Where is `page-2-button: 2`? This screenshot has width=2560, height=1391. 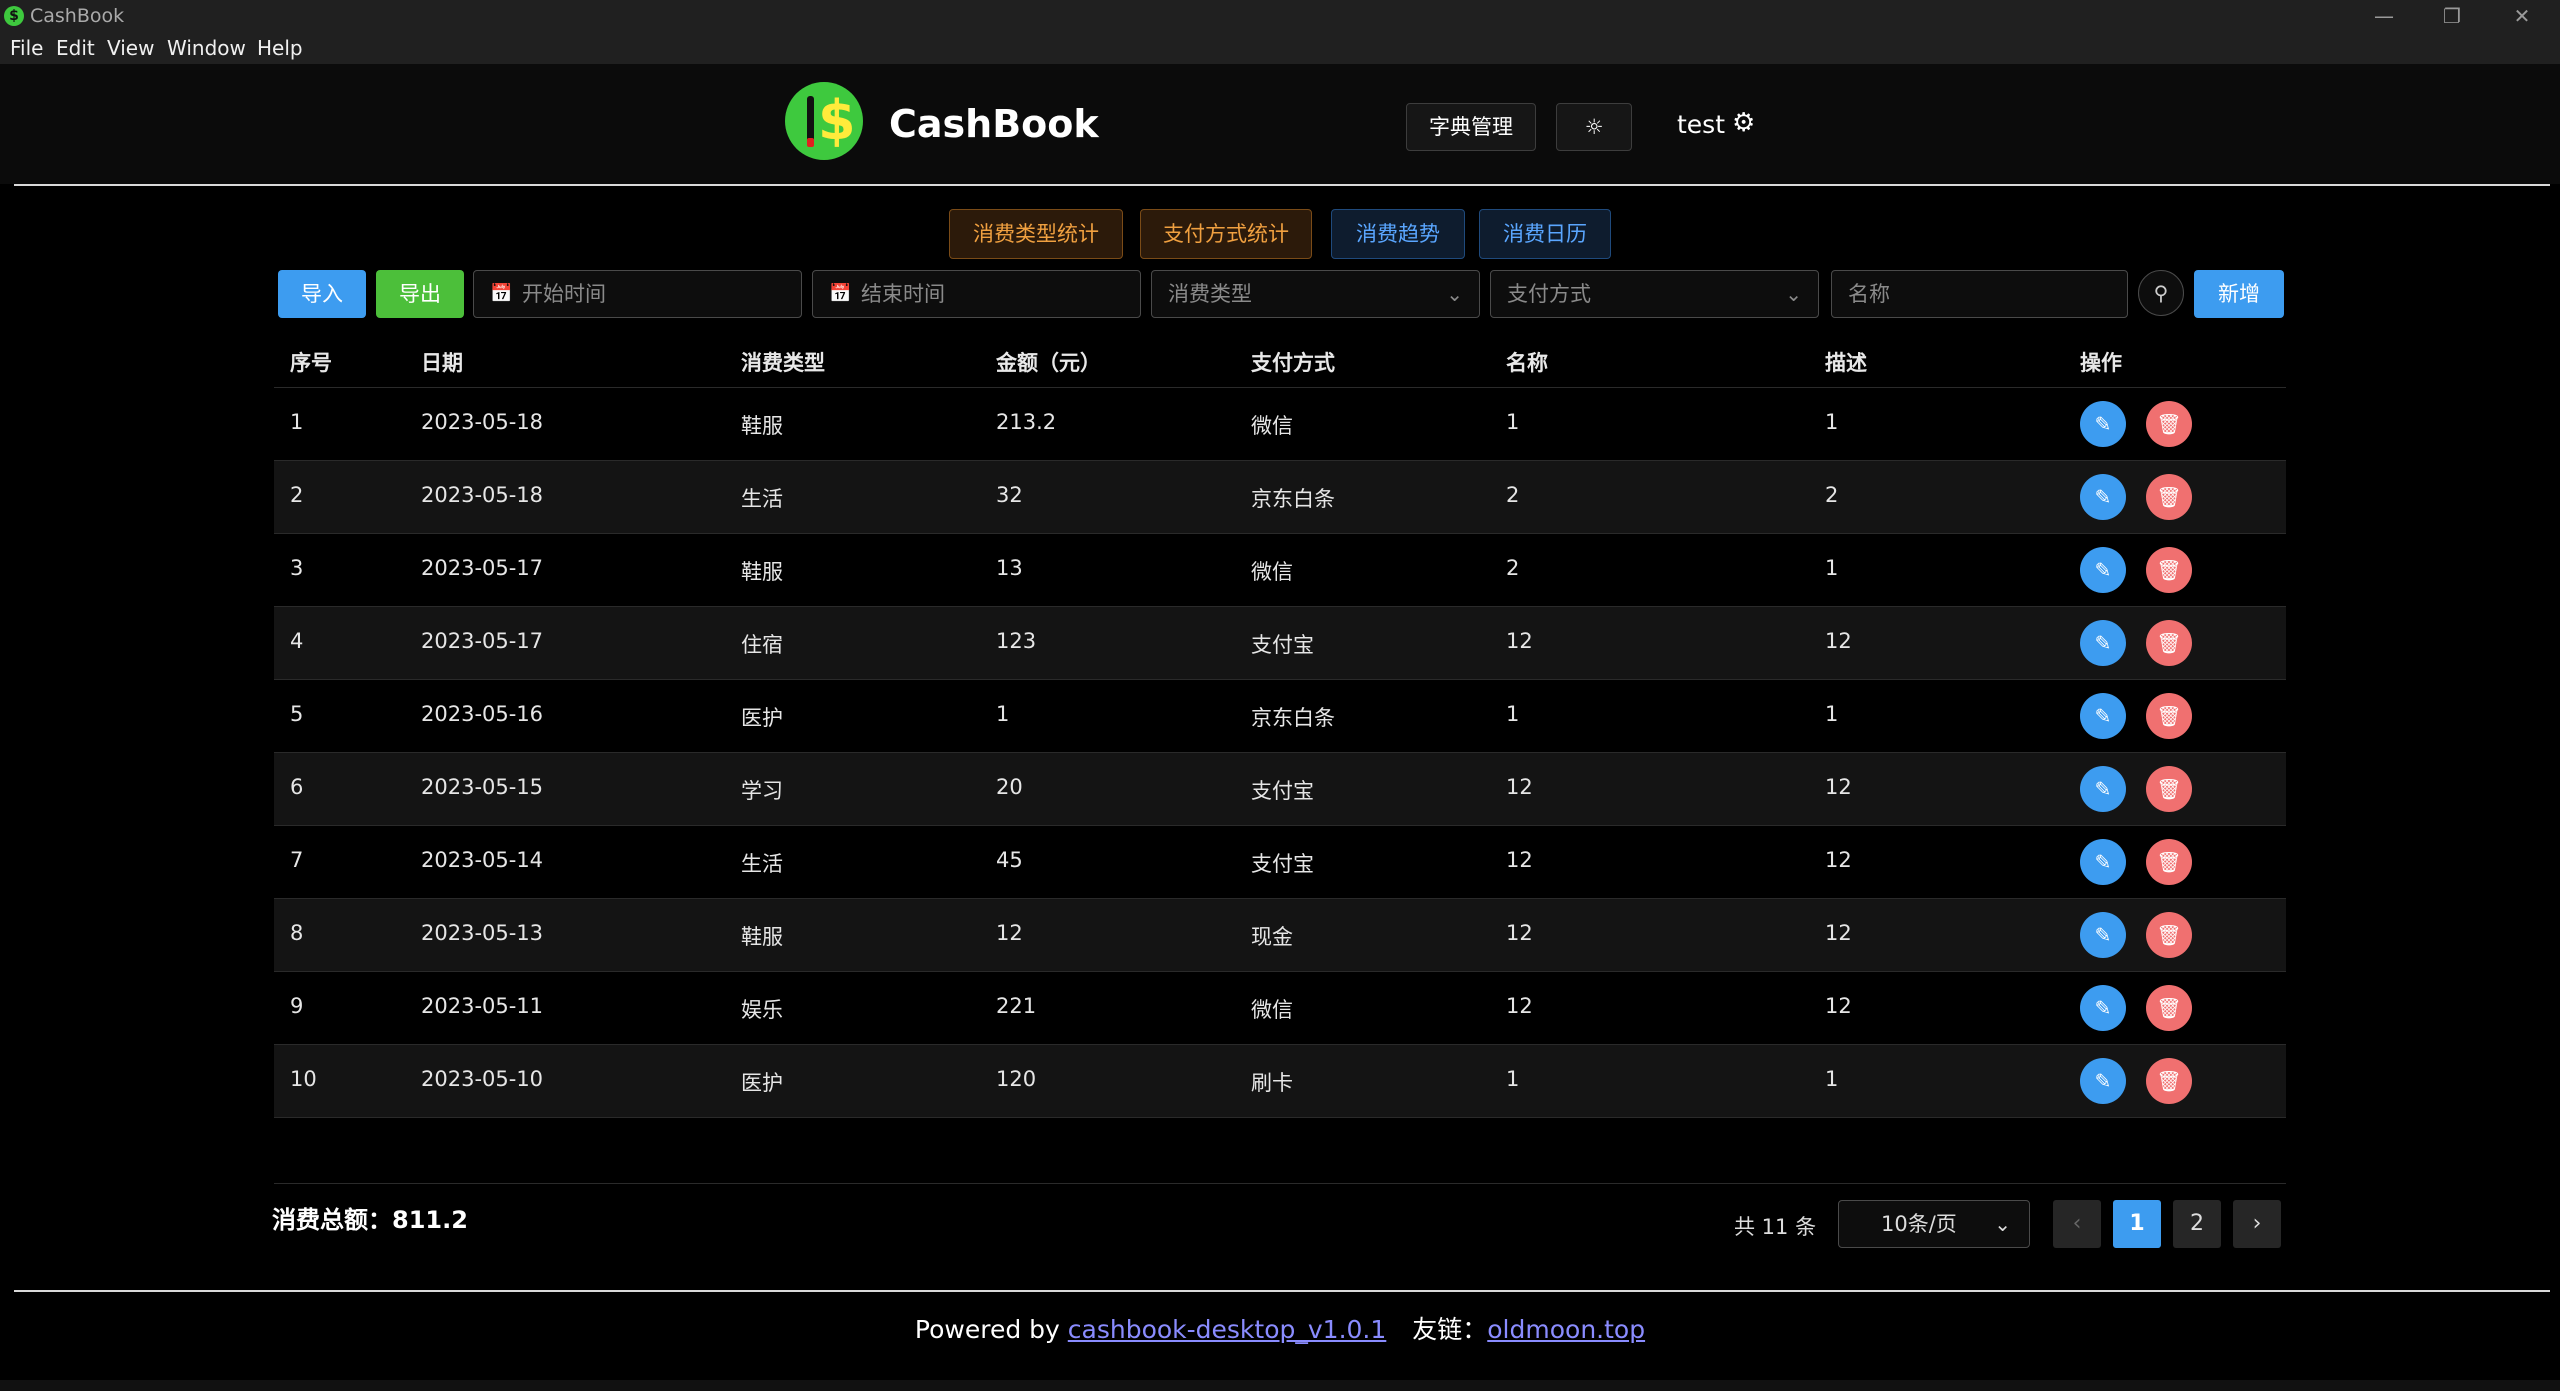
page-2-button: 2 is located at coordinates (2197, 1224).